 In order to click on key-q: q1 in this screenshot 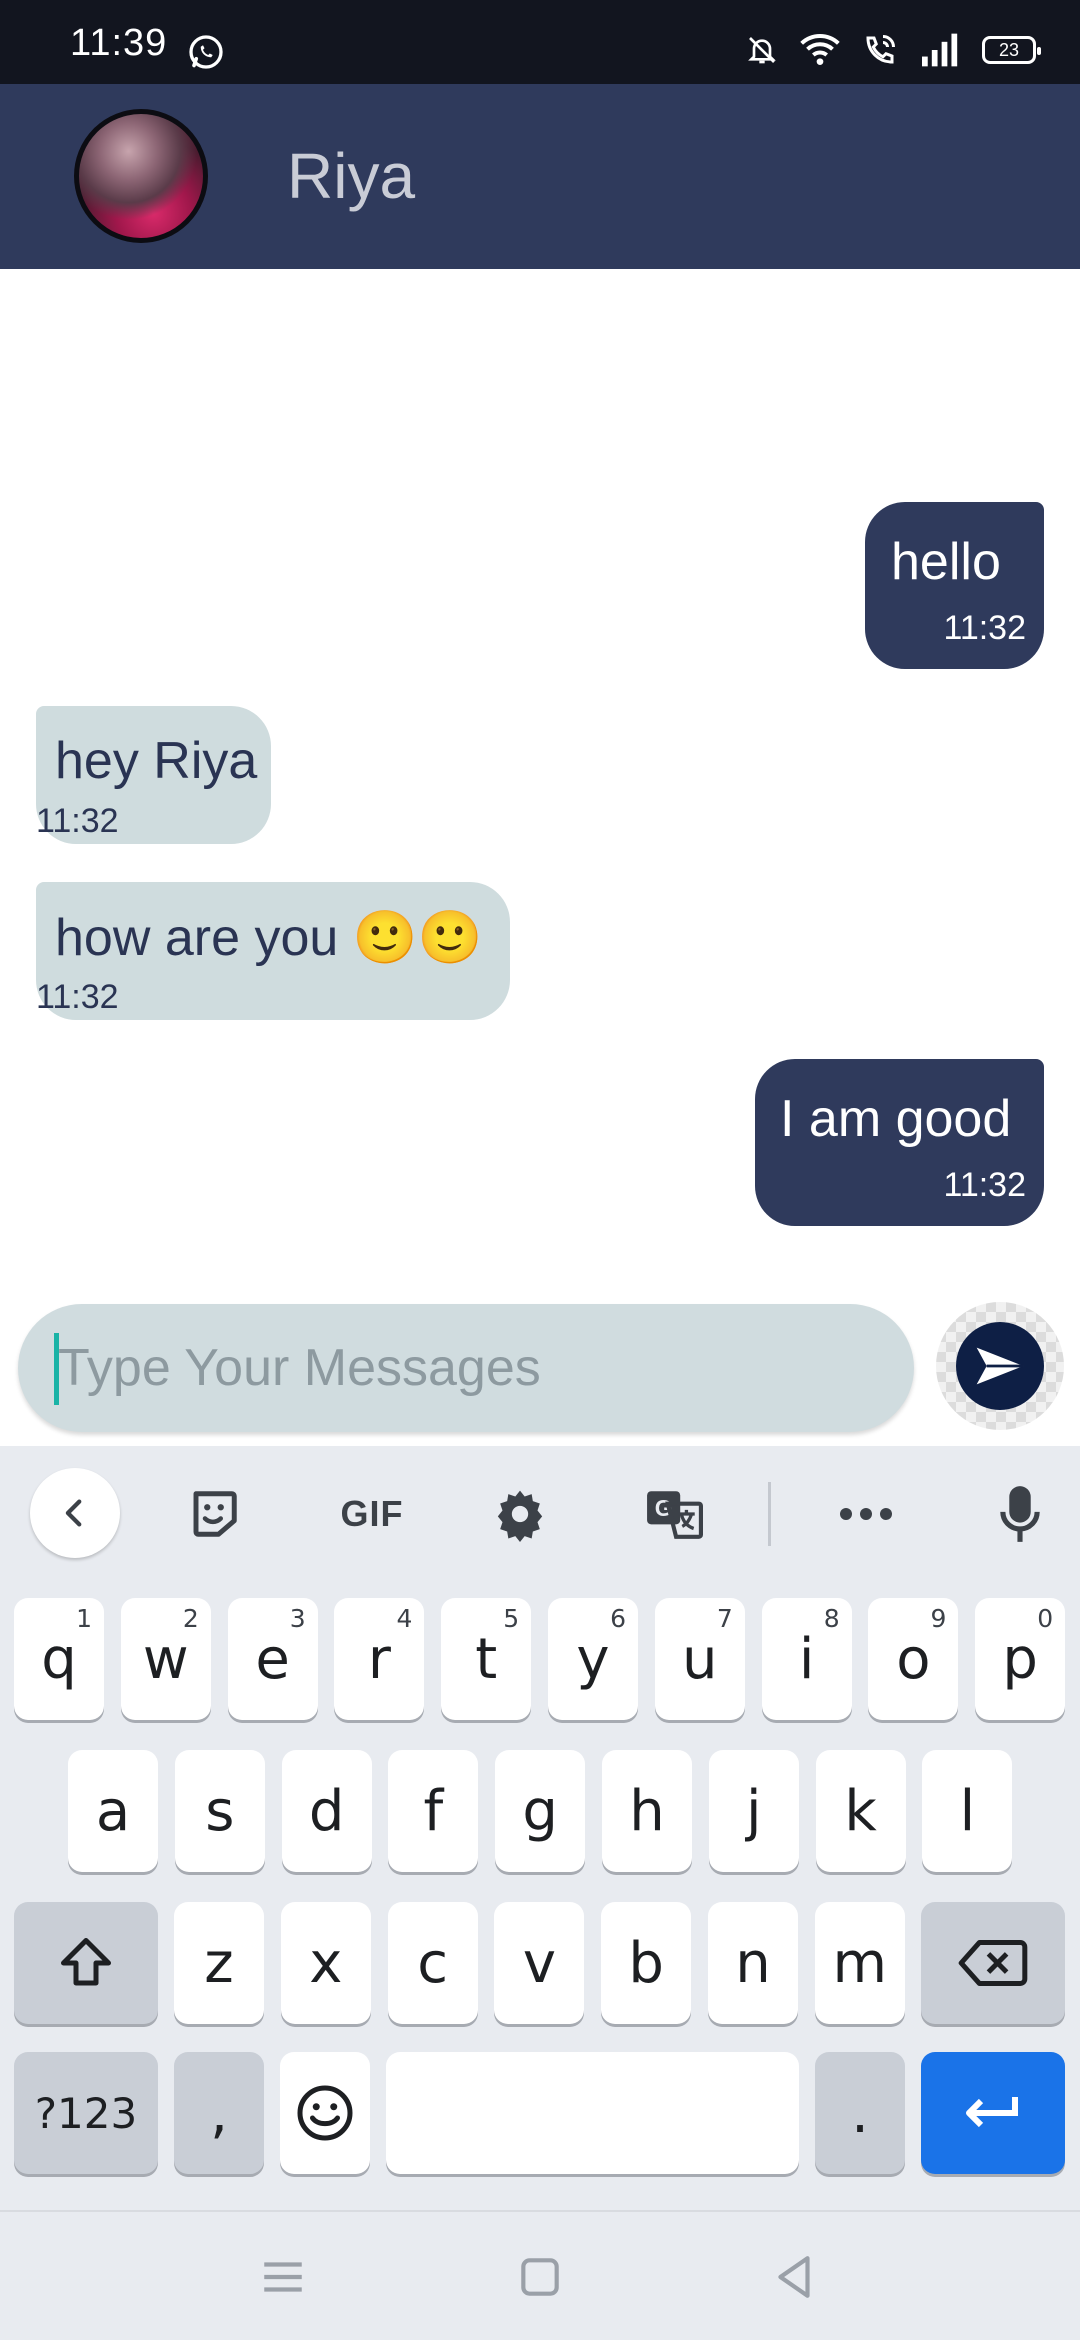, I will do `click(59, 1659)`.